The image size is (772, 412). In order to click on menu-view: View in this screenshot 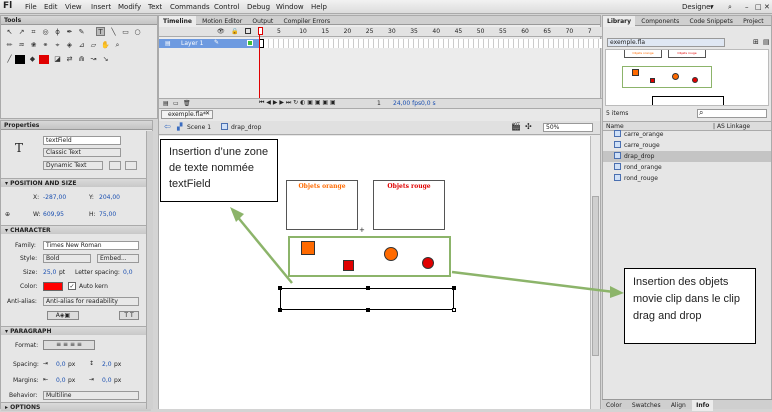, I will do `click(73, 7)`.